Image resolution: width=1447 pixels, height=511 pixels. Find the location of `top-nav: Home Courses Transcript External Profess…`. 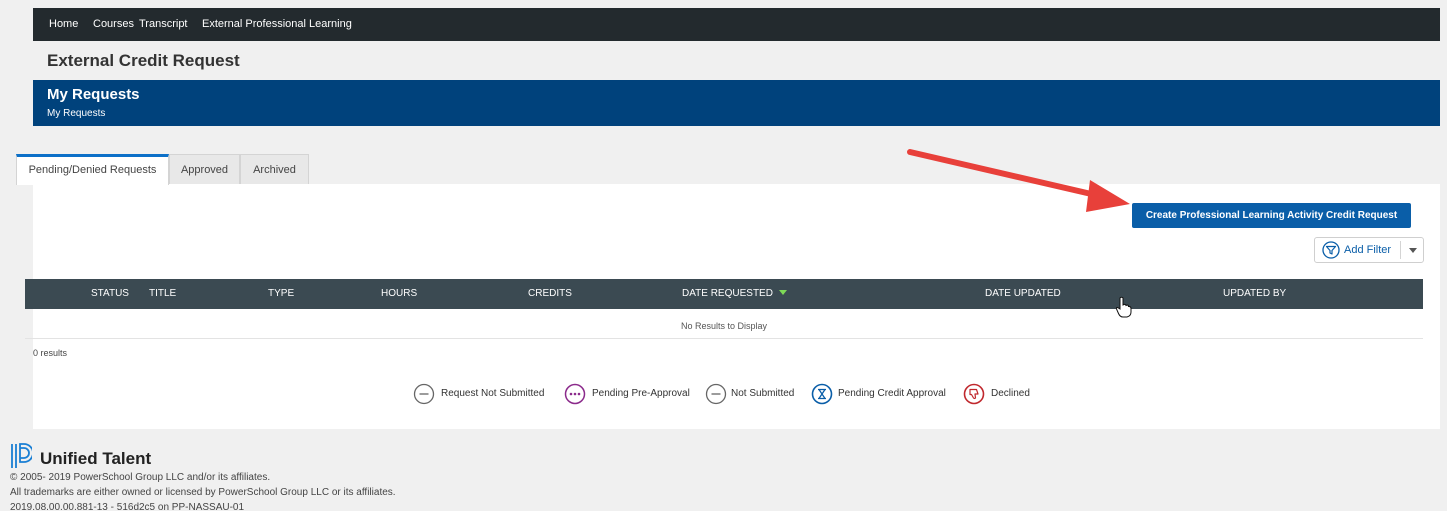

top-nav: Home Courses Transcript External Profess… is located at coordinates (736, 24).